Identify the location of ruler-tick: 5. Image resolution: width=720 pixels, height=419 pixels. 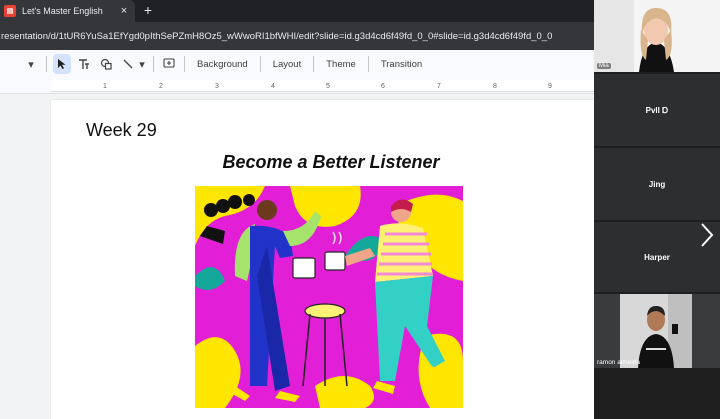
(328, 86).